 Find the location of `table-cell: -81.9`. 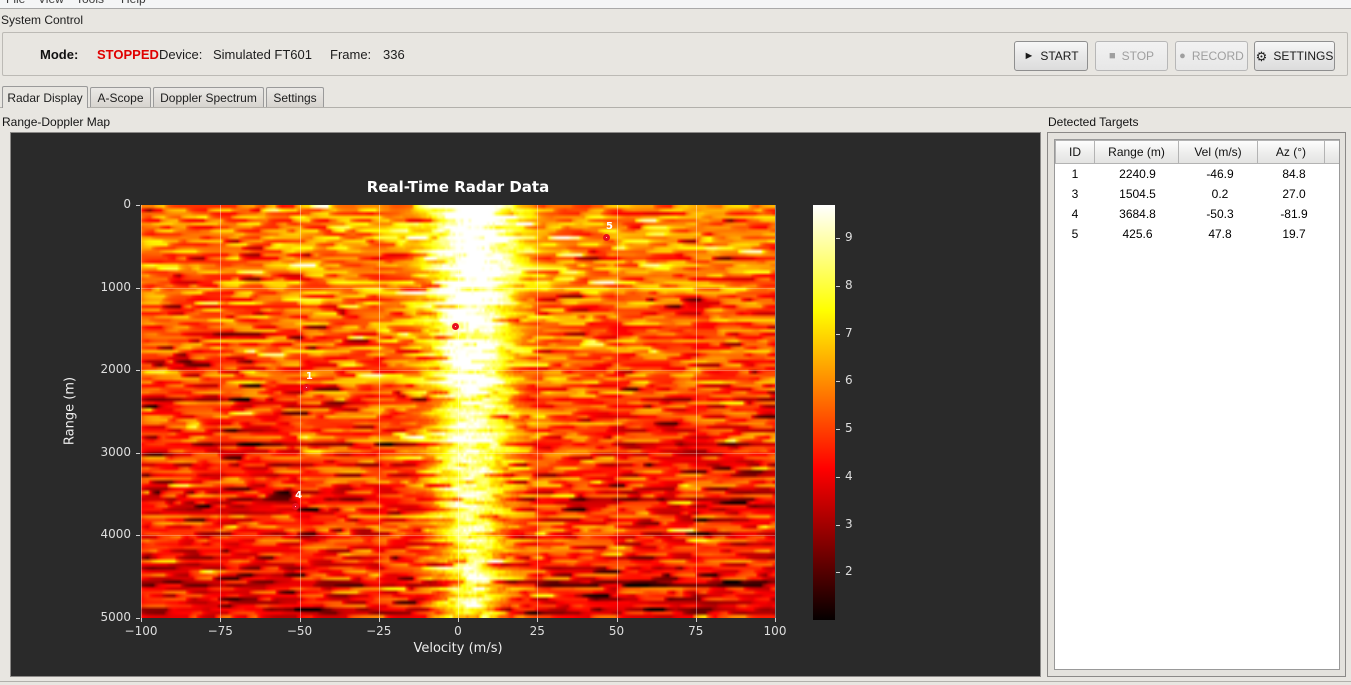

table-cell: -81.9 is located at coordinates (1294, 214).